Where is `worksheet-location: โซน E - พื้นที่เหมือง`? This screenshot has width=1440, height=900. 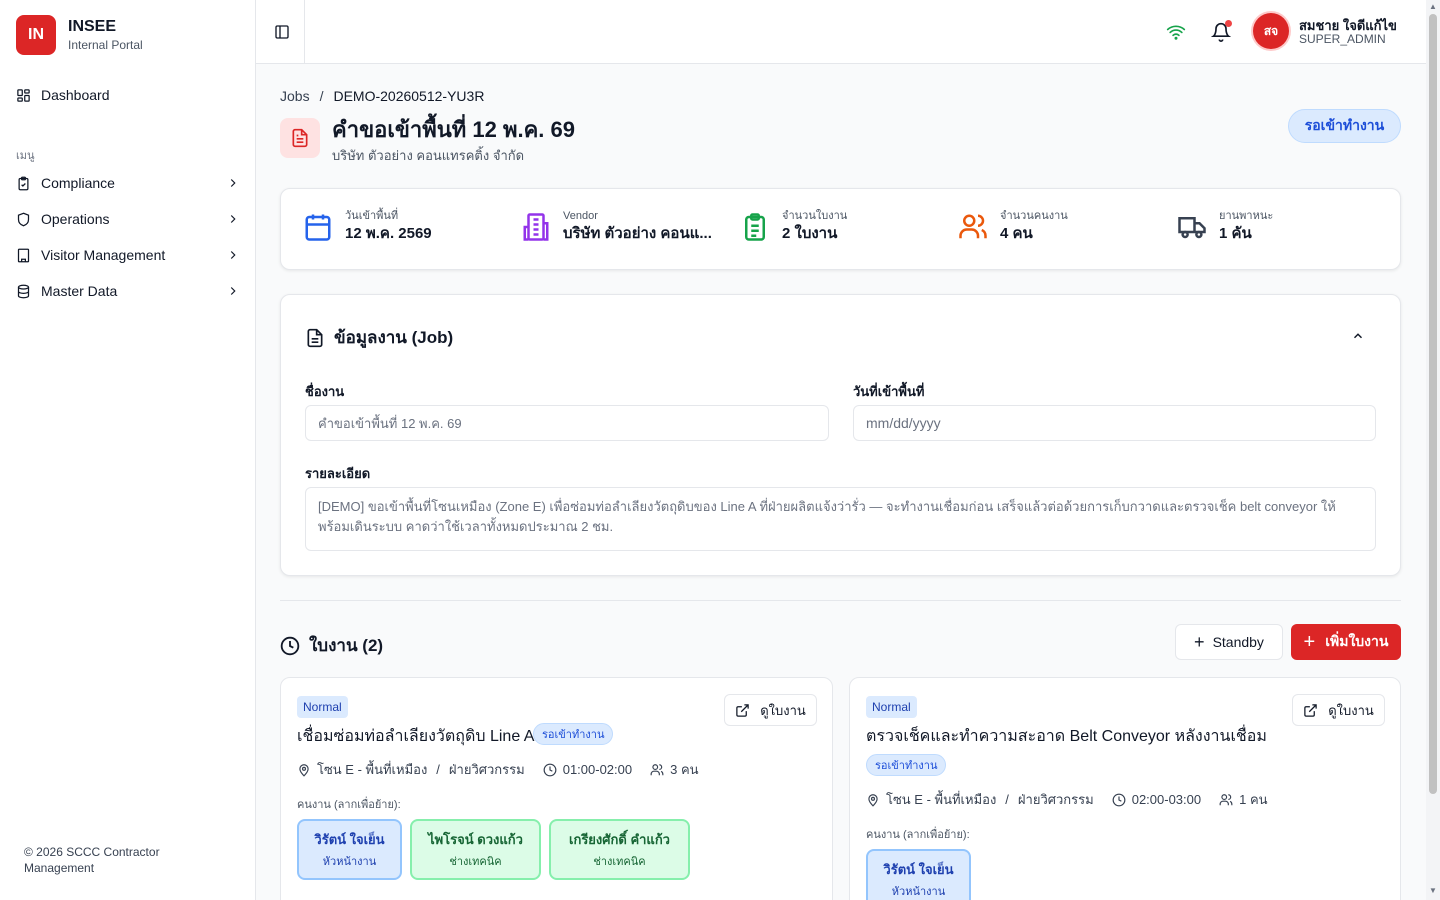
worksheet-location: โซน E - พื้นที่เหมือง is located at coordinates (372, 769).